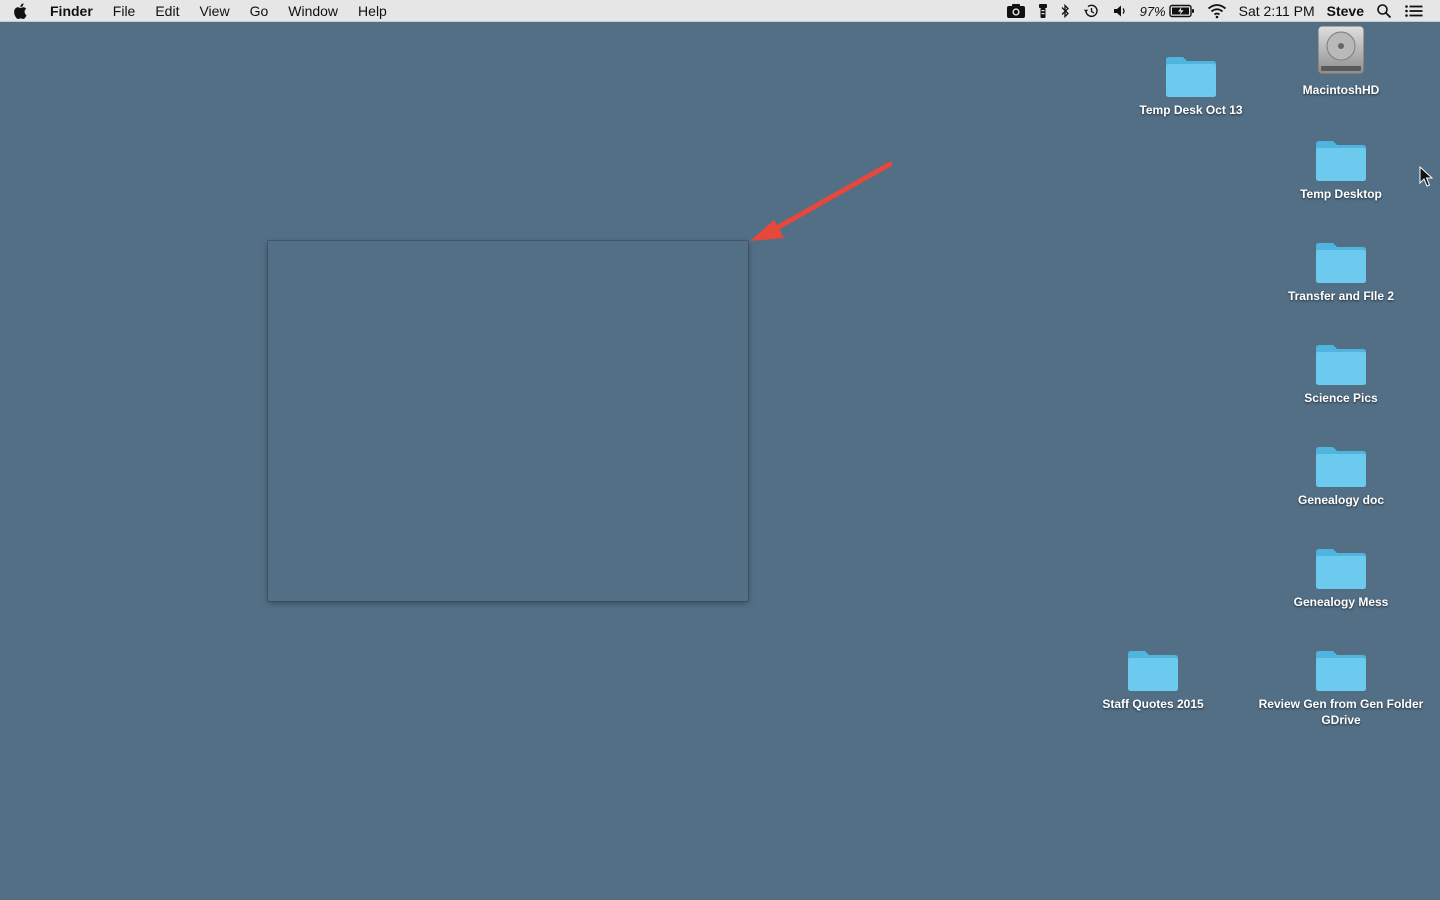 Image resolution: width=1440 pixels, height=900 pixels. Describe the element at coordinates (508, 421) in the screenshot. I see `window-frame` at that location.